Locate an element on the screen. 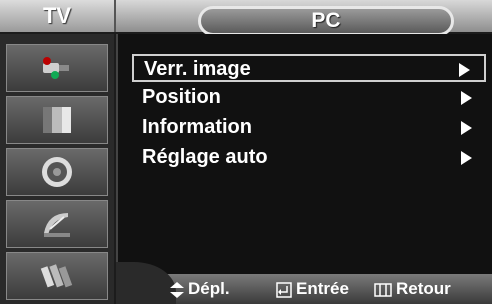 This screenshot has width=492, height=304. hint-return: Retour is located at coordinates (412, 289).